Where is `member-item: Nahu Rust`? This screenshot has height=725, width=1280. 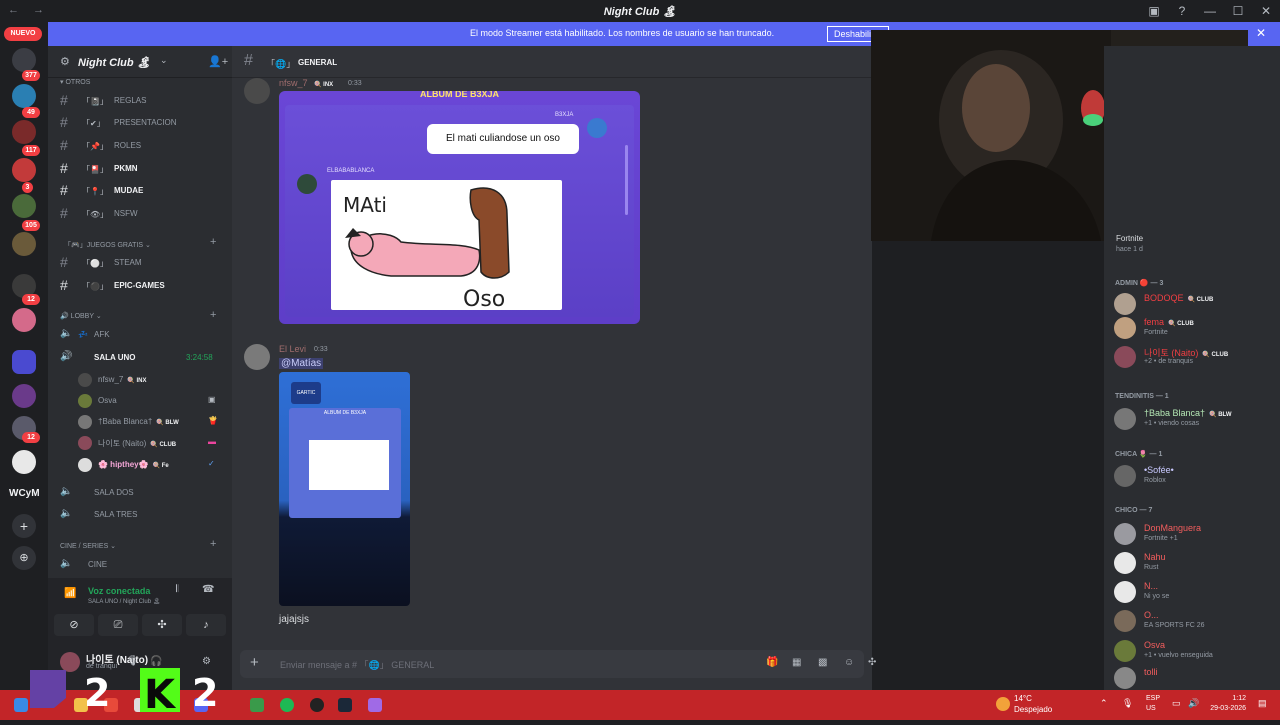
member-item: Nahu Rust is located at coordinates (1194, 563).